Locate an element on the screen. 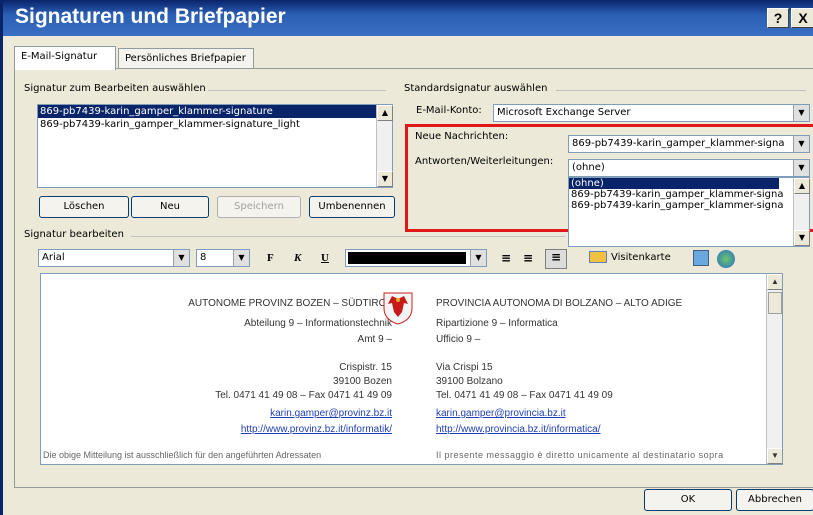 The height and width of the screenshot is (515, 813). color-select: ▼ is located at coordinates (416, 258).